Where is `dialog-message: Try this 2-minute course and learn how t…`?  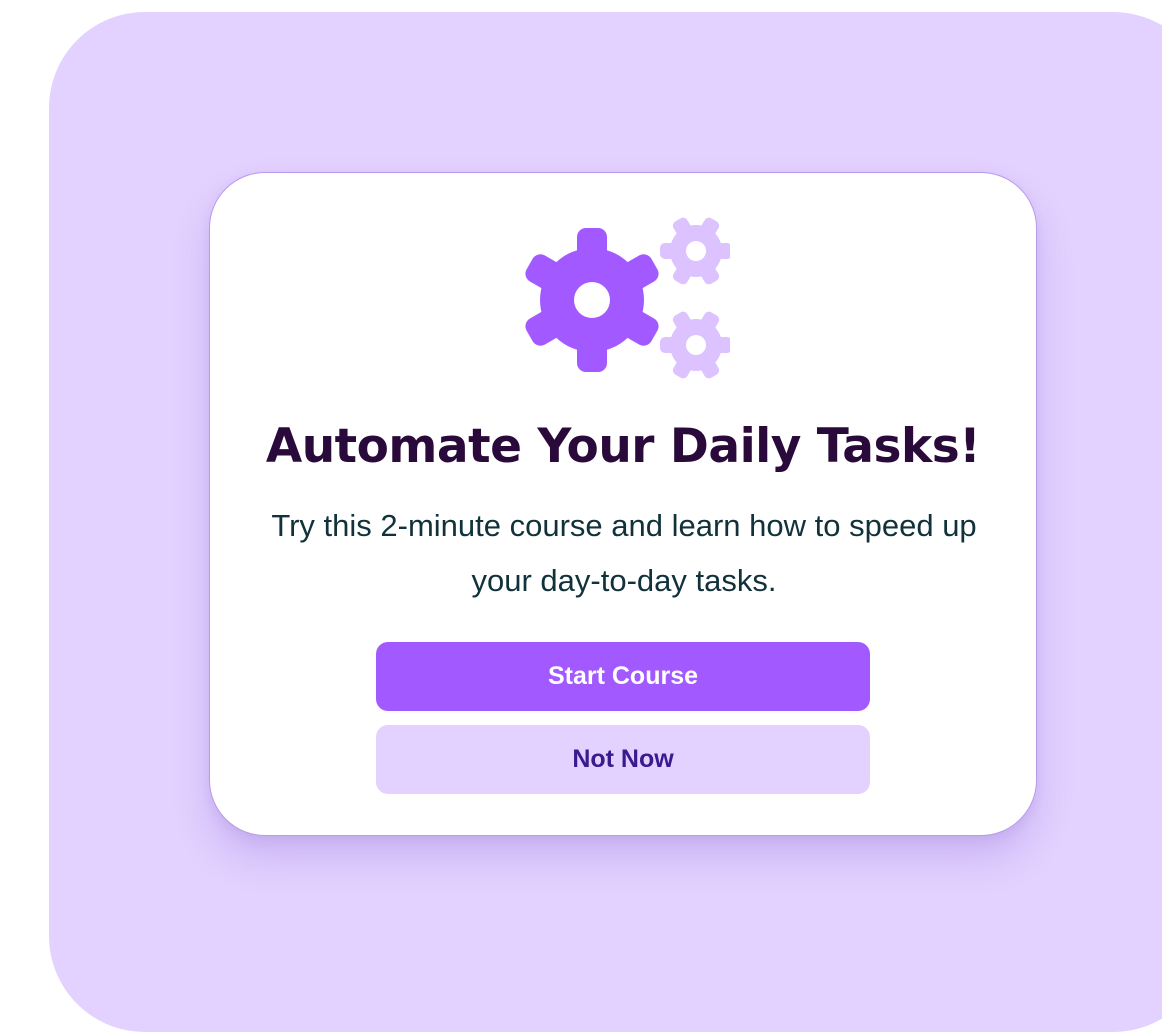 dialog-message: Try this 2-minute course and learn how t… is located at coordinates (624, 553).